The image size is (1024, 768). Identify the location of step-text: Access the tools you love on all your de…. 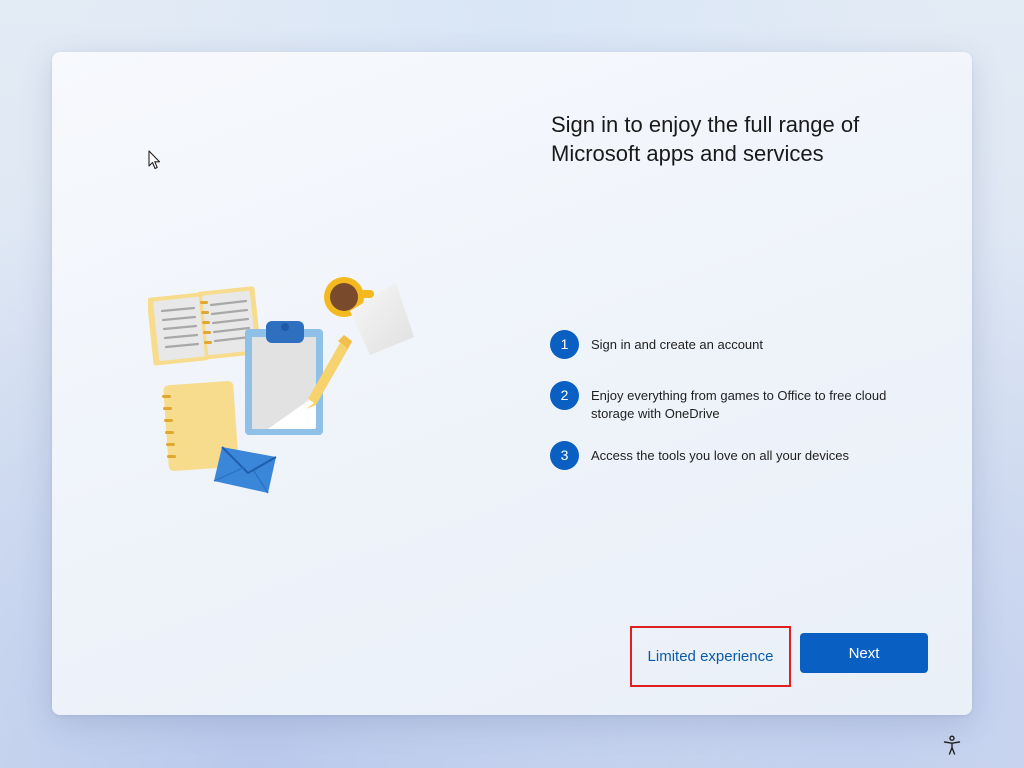
(720, 455).